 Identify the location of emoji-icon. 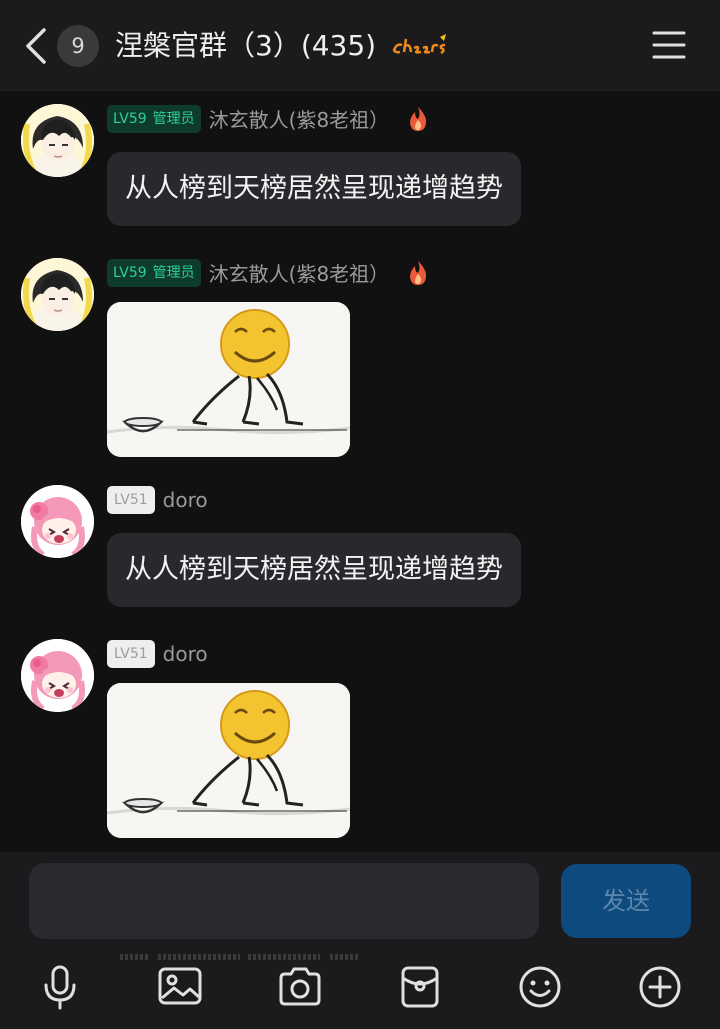
(540, 987).